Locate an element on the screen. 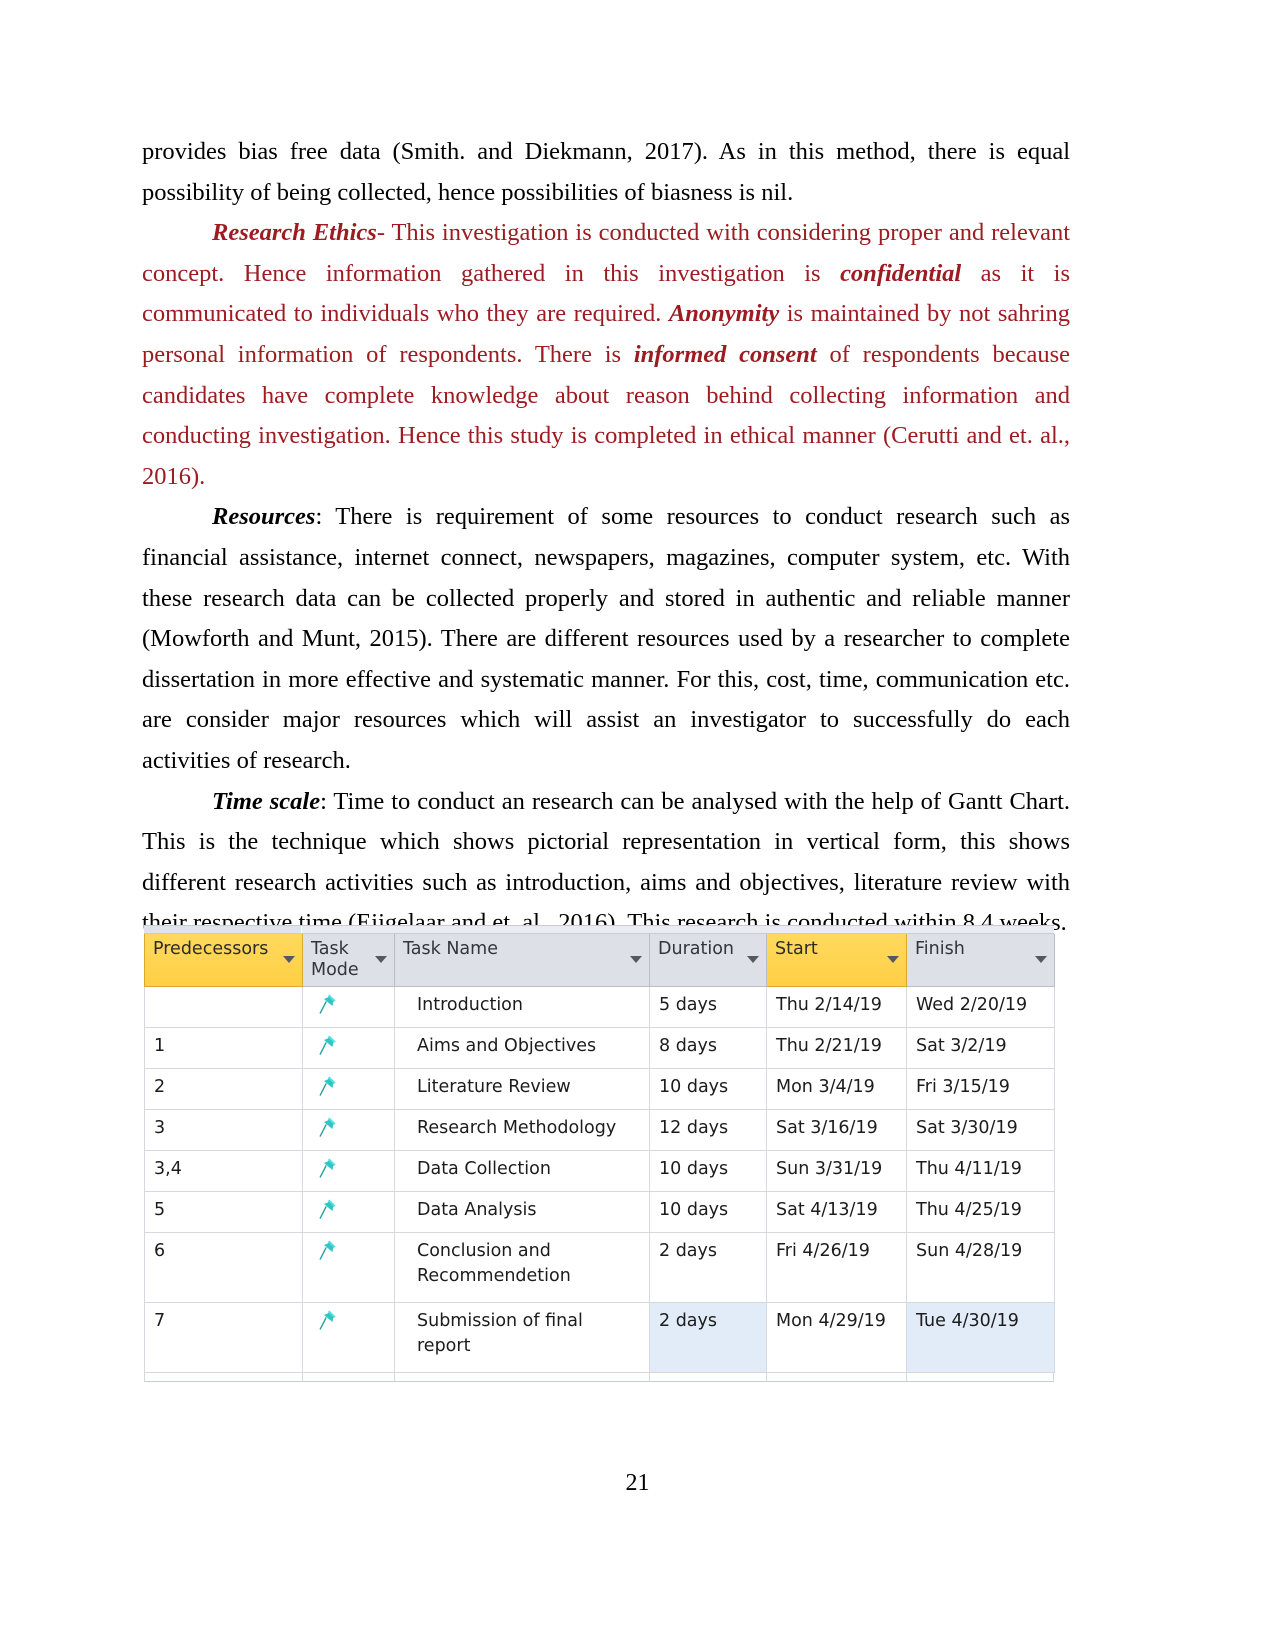 This screenshot has width=1275, height=1650. cell-finish: Tue 4/30/19 is located at coordinates (980, 1337).